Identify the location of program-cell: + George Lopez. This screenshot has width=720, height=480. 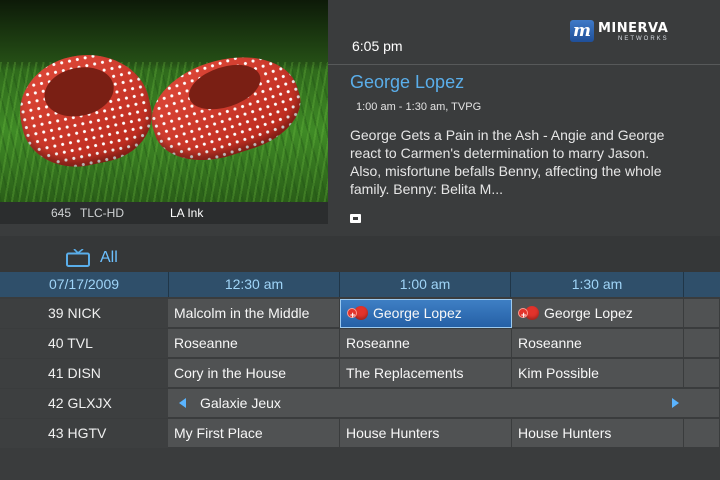
(598, 313).